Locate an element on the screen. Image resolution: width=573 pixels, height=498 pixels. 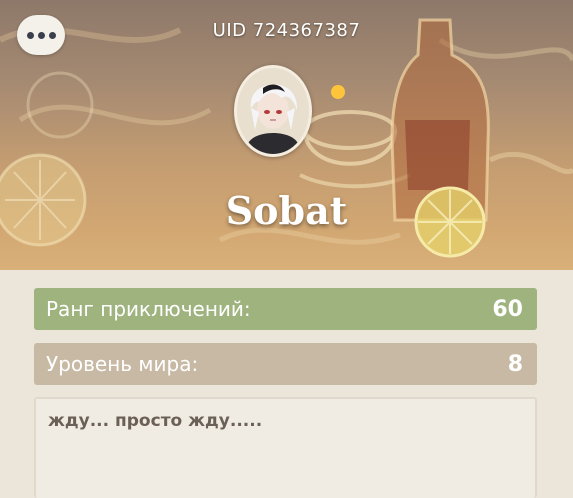
adventure-rank-label: Ранг приключений: is located at coordinates (148, 309).